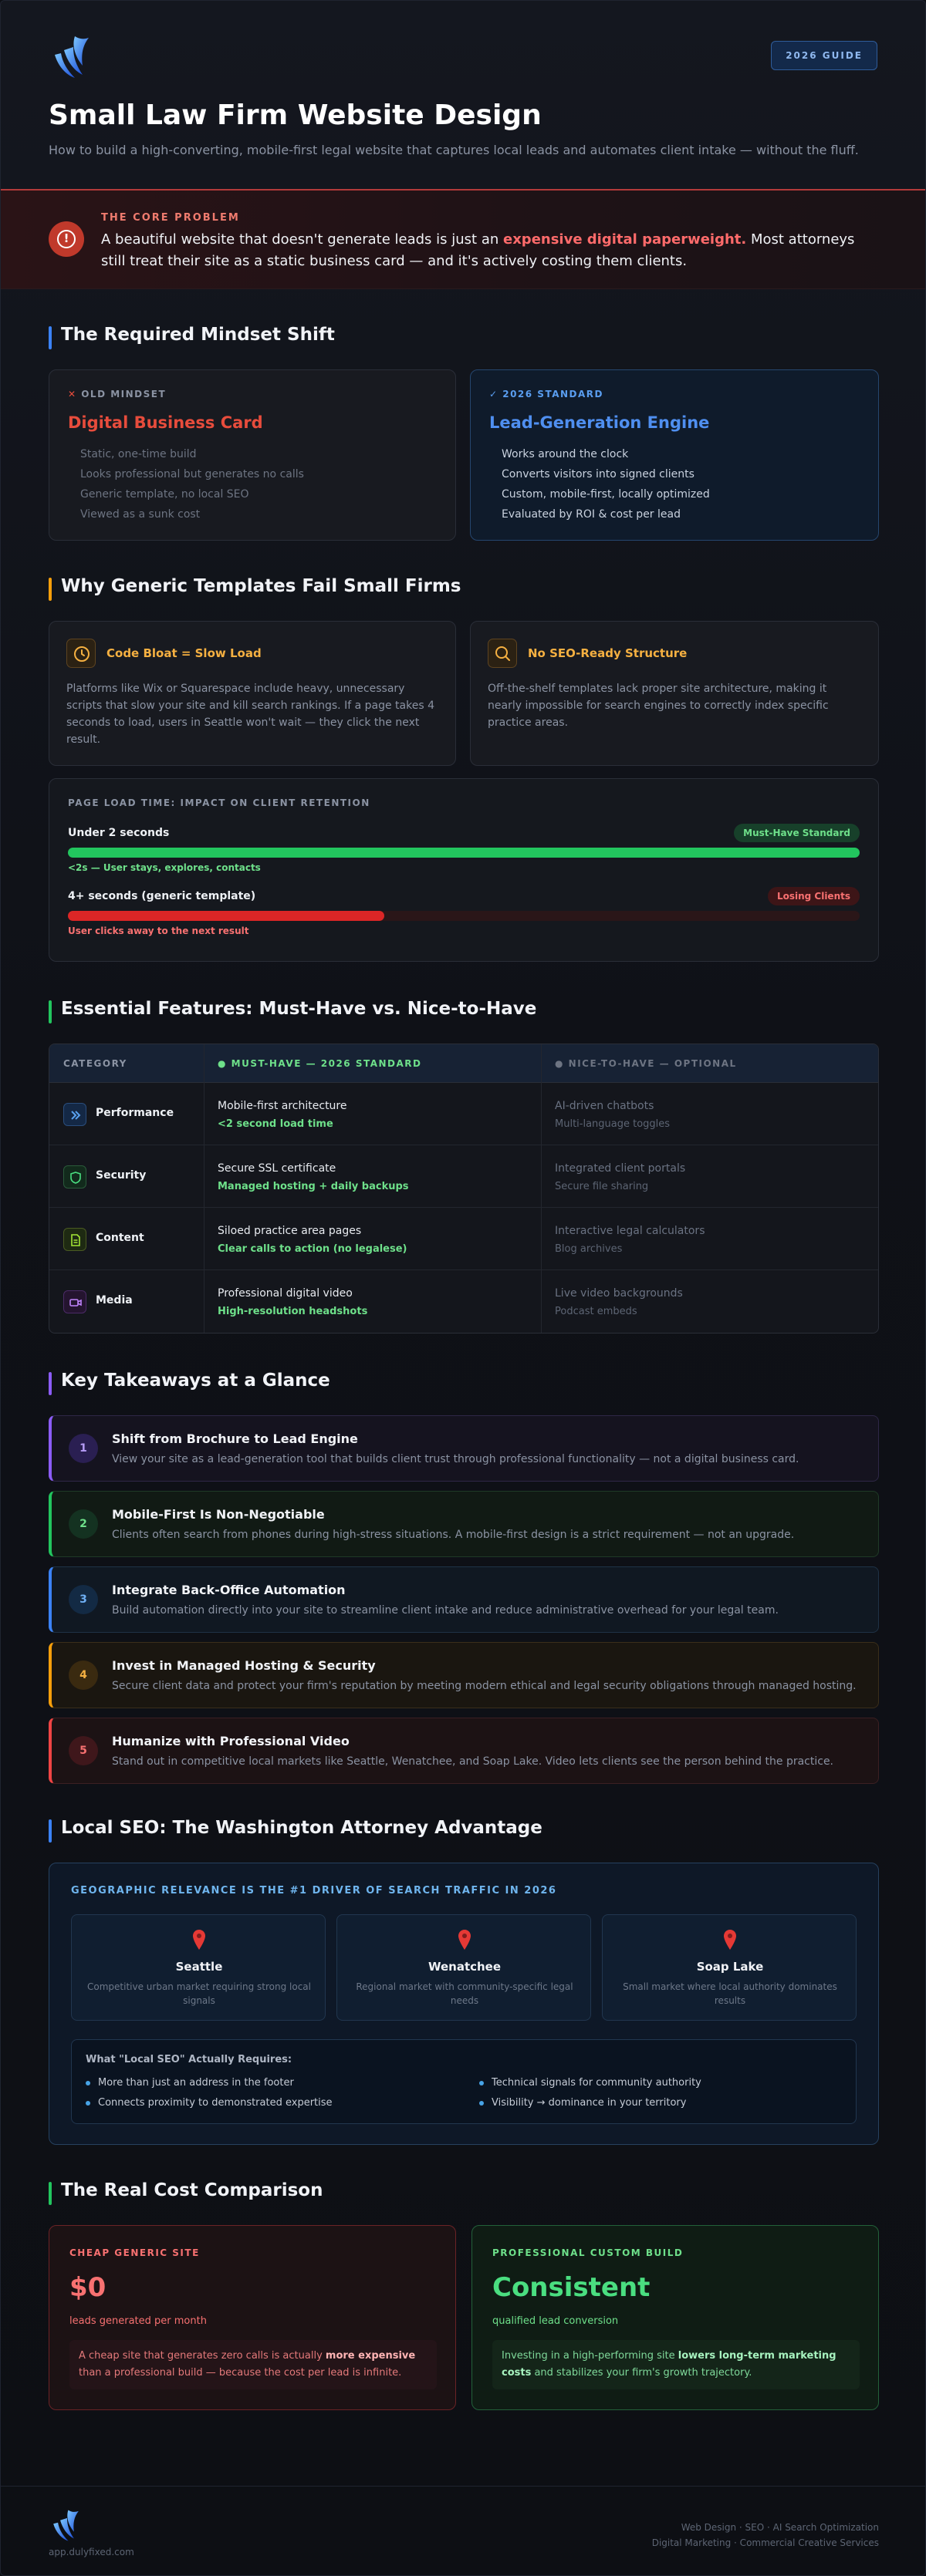 This screenshot has height=2576, width=926. I want to click on nice-to-have-primary: Integrated client portals, so click(620, 1168).